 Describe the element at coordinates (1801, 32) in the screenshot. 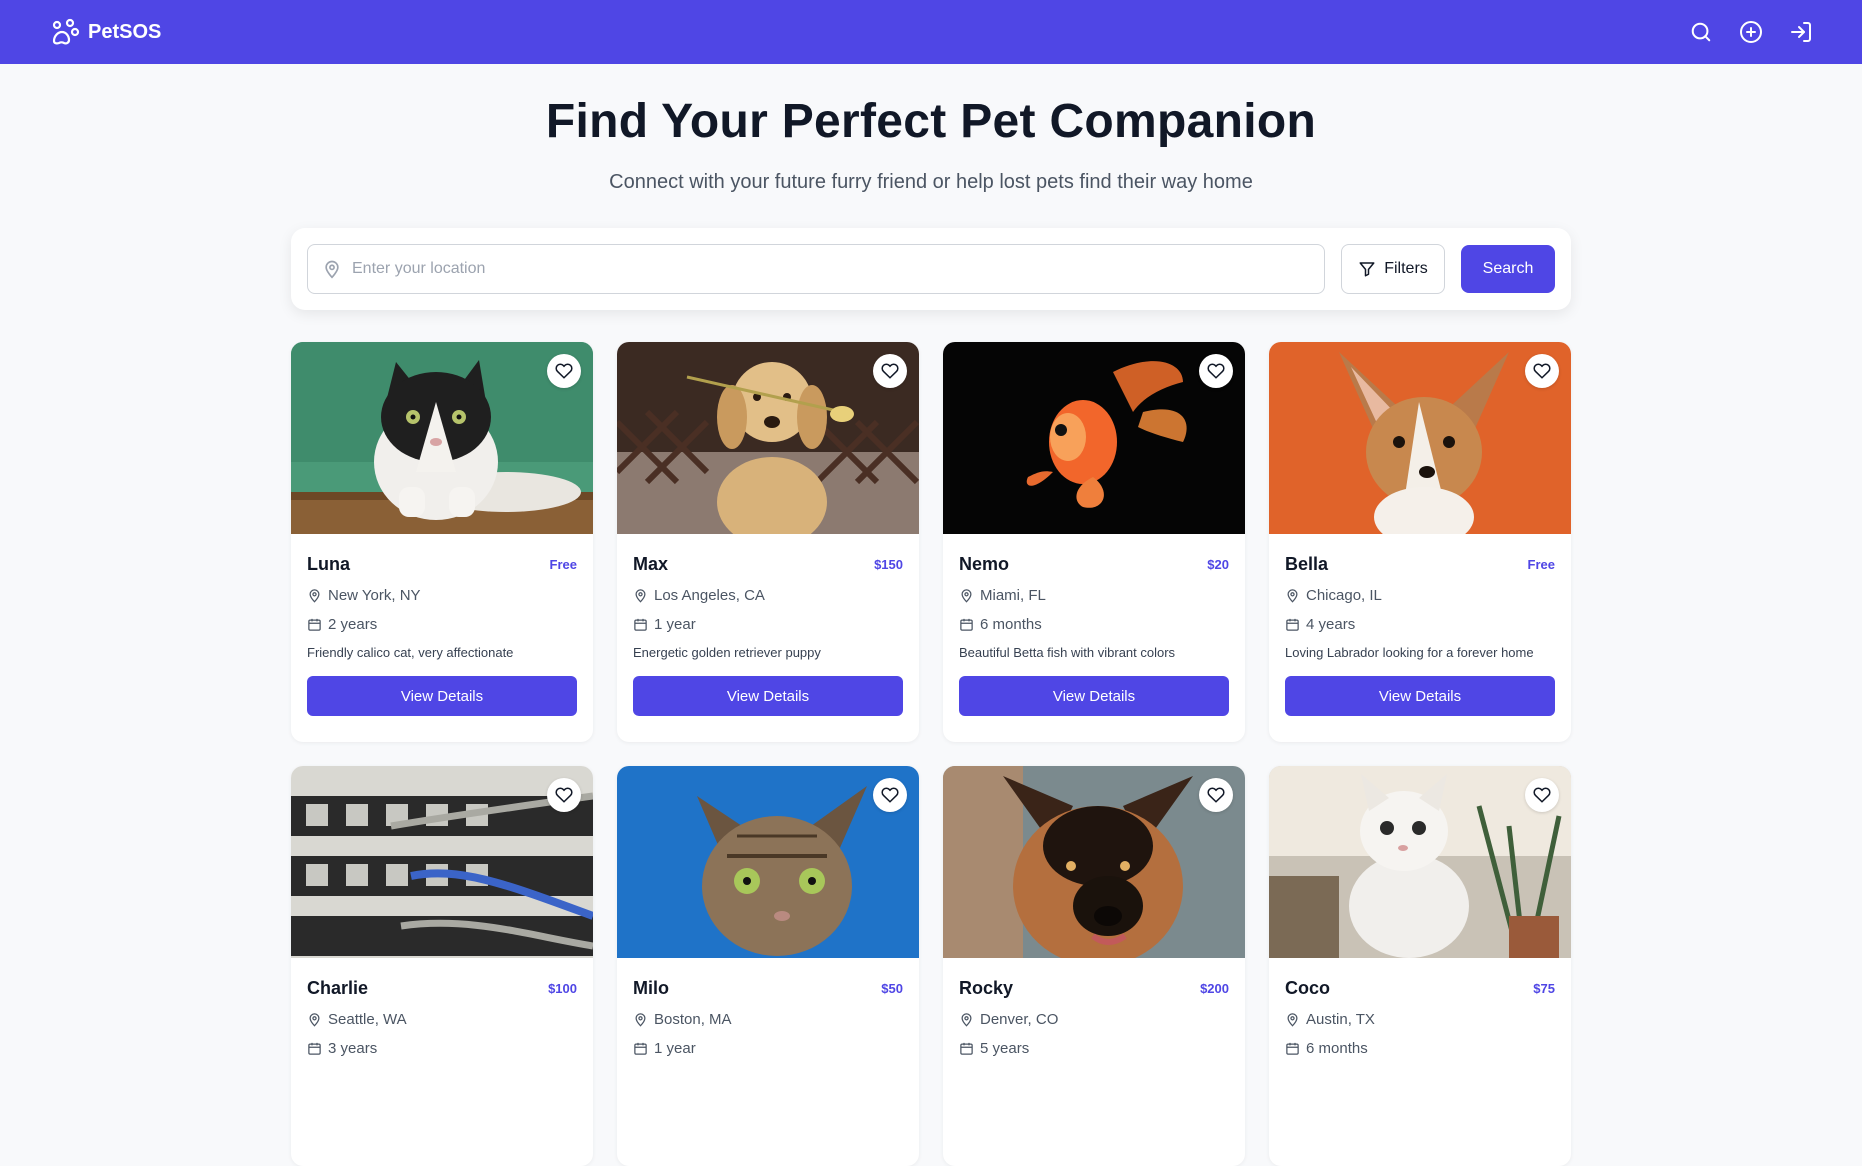

I see `login-icon` at that location.